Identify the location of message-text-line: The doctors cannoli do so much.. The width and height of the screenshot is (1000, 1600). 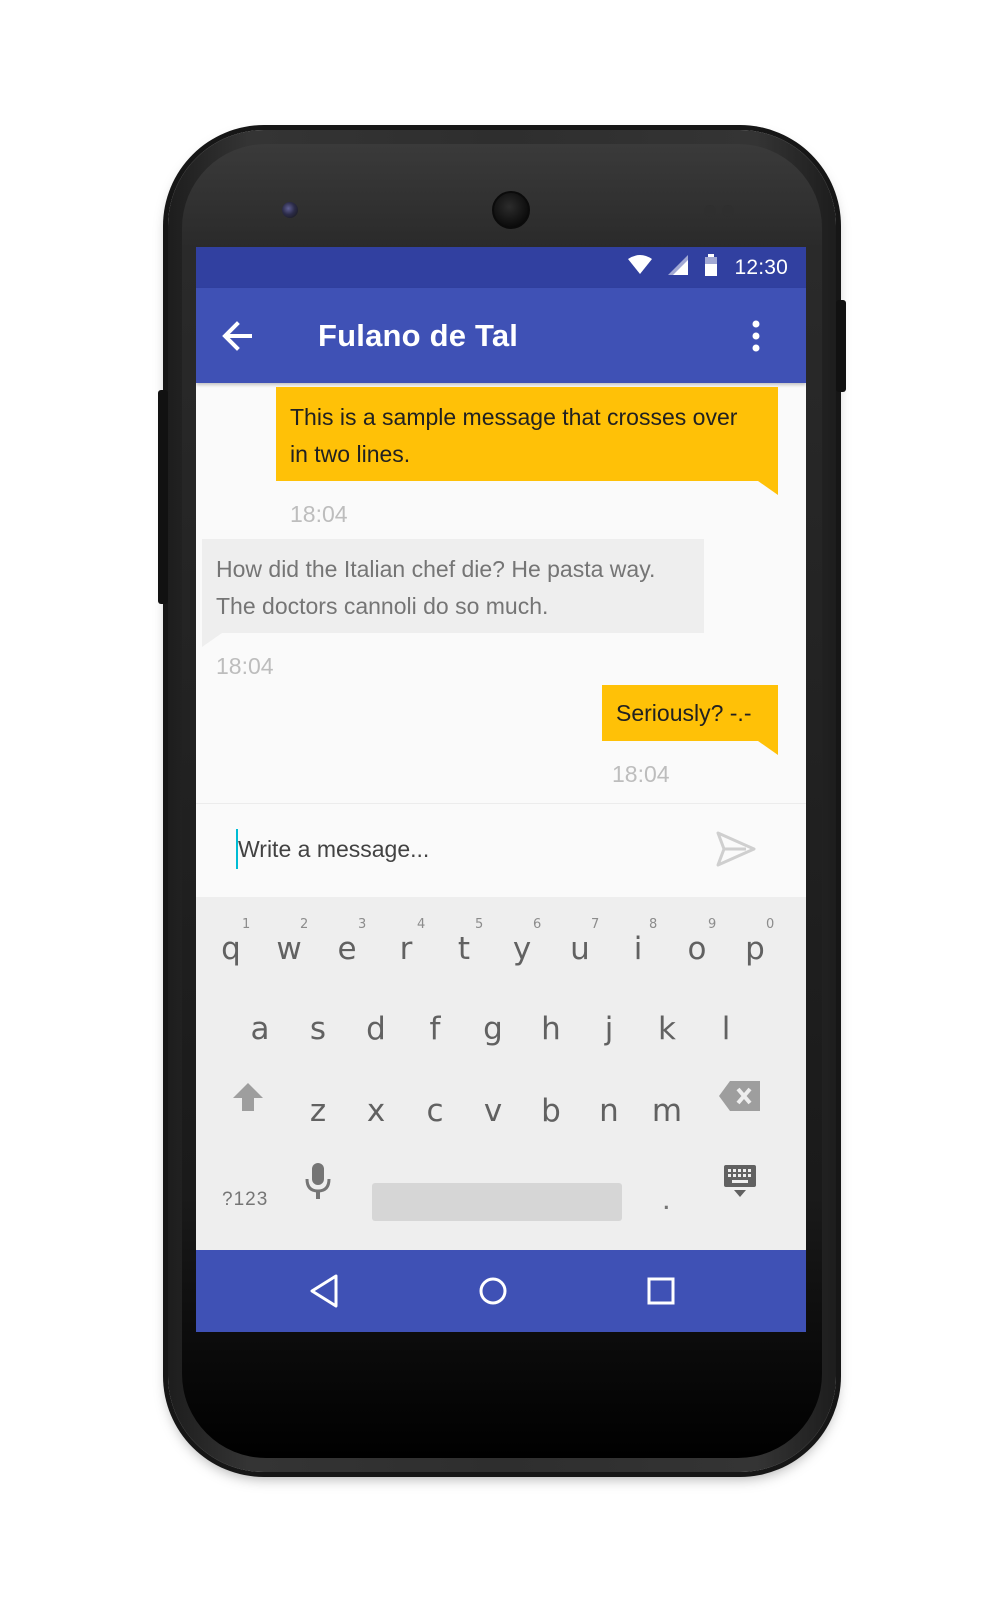
(382, 606).